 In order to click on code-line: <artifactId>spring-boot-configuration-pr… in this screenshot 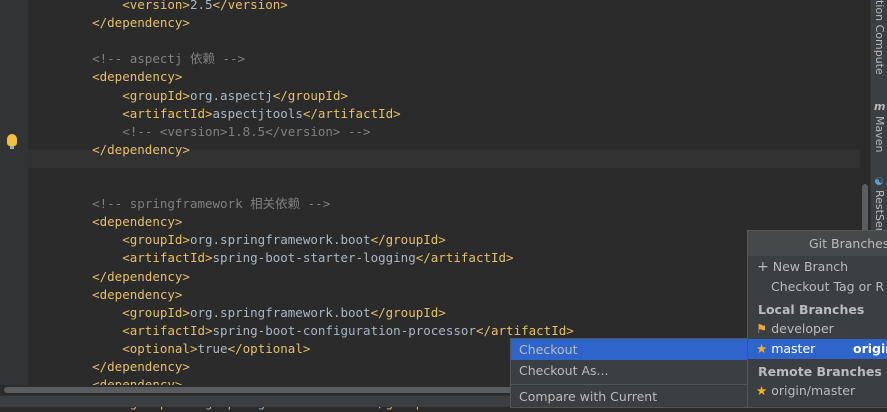, I will do `click(318, 331)`.